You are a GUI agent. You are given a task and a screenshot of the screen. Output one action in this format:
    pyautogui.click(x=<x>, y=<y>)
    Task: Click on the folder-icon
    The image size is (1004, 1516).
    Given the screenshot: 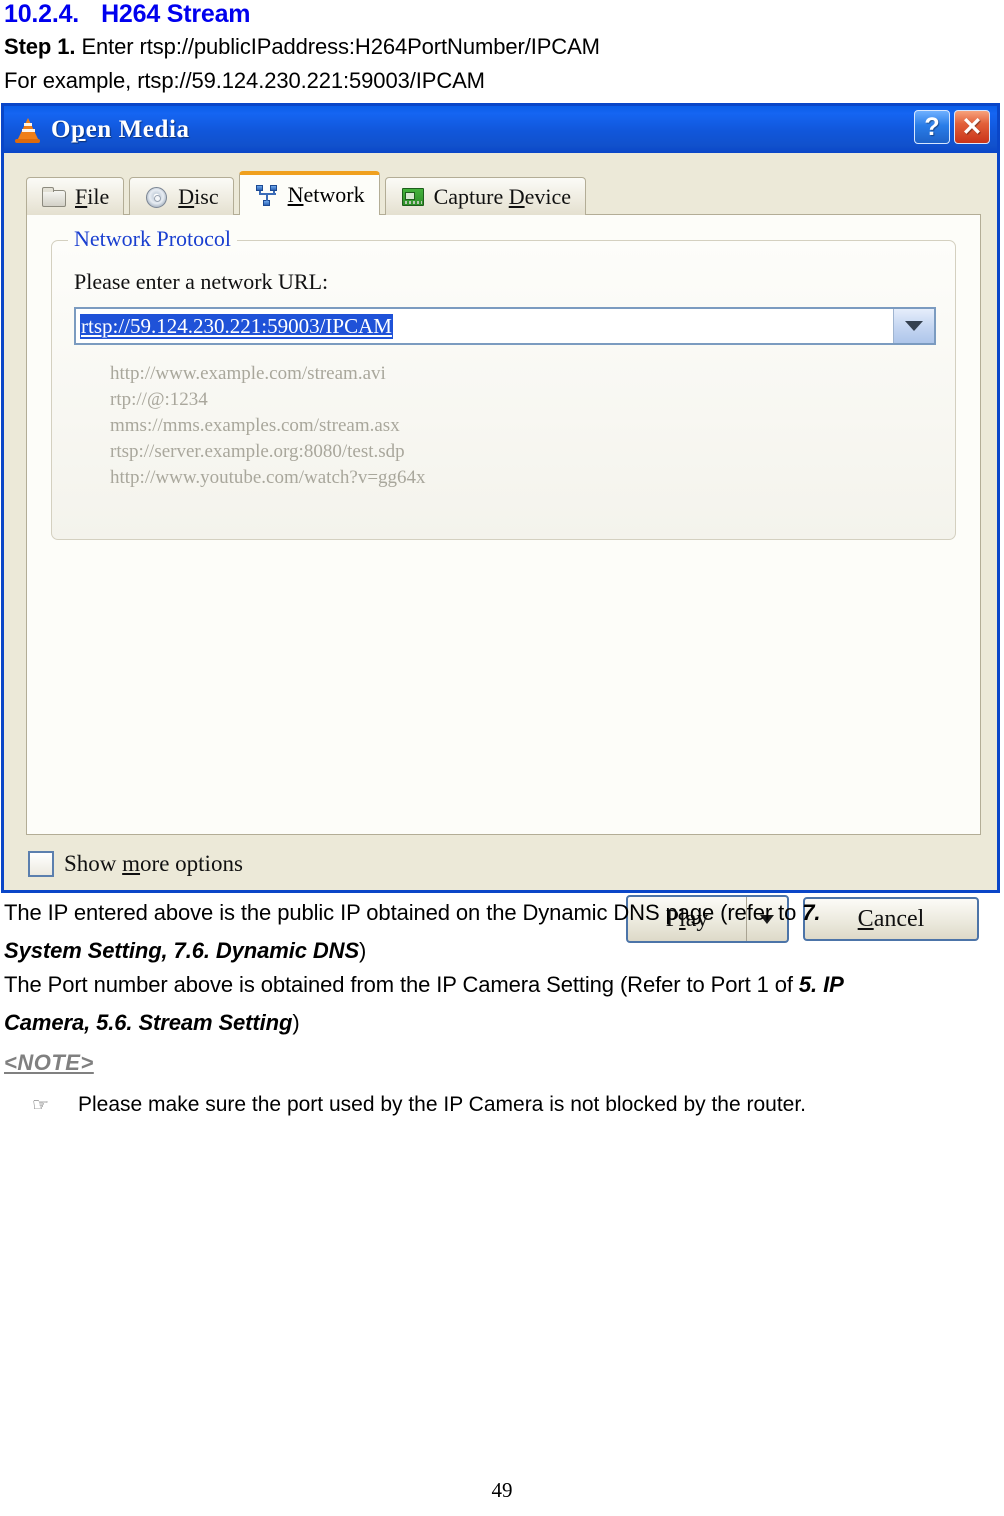 What is the action you would take?
    pyautogui.click(x=54, y=197)
    